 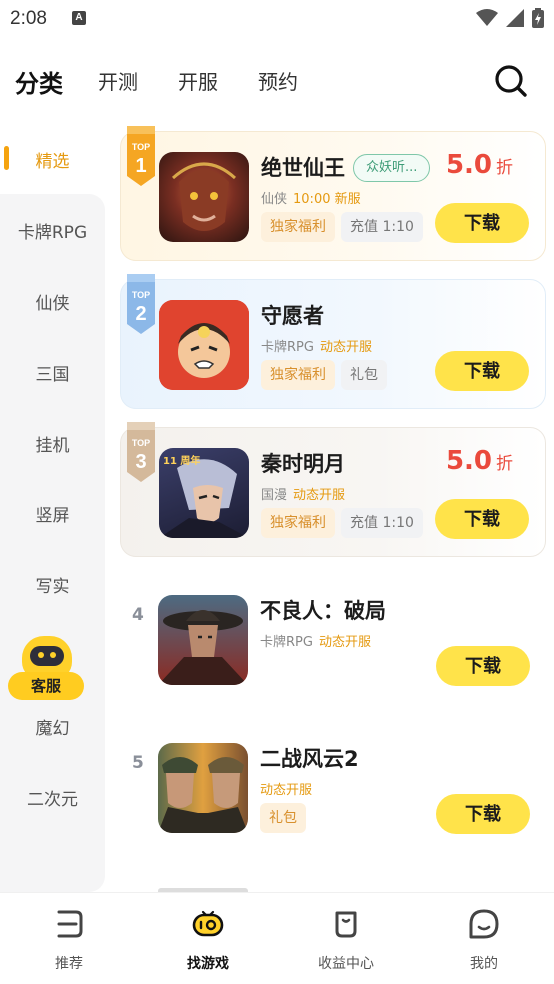 I want to click on game-meta: 动态开服, so click(x=286, y=788).